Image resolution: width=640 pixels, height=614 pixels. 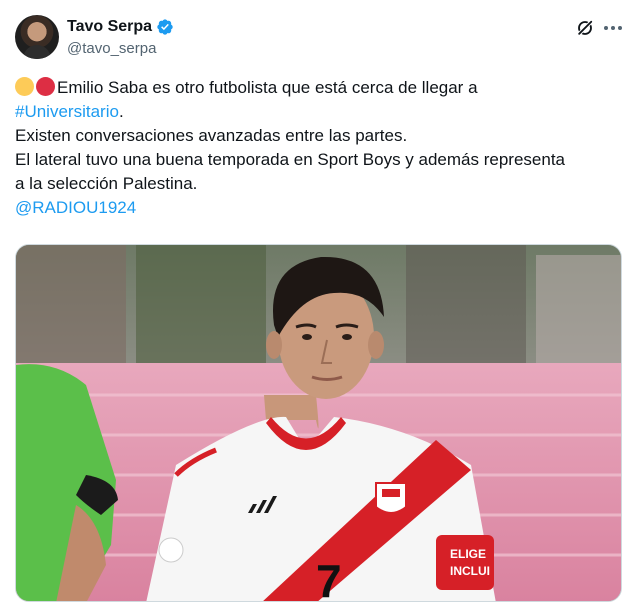 I want to click on tweet-line-5: a la selección Palestina., so click(x=106, y=183).